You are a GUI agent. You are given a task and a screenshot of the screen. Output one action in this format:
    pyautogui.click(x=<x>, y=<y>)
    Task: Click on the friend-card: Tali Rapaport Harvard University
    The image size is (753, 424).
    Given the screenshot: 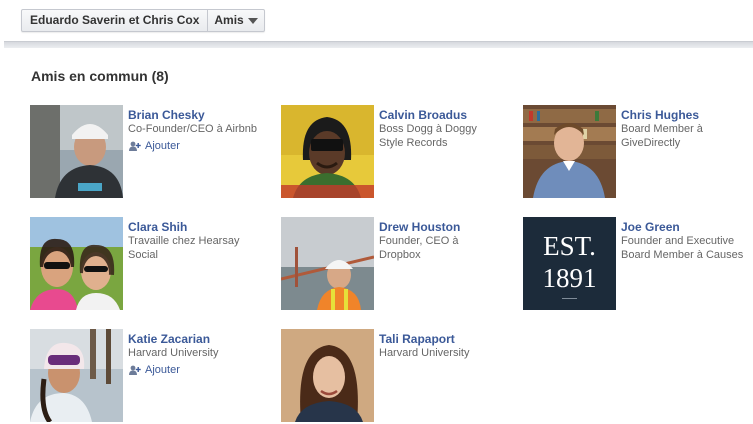 What is the action you would take?
    pyautogui.click(x=396, y=376)
    